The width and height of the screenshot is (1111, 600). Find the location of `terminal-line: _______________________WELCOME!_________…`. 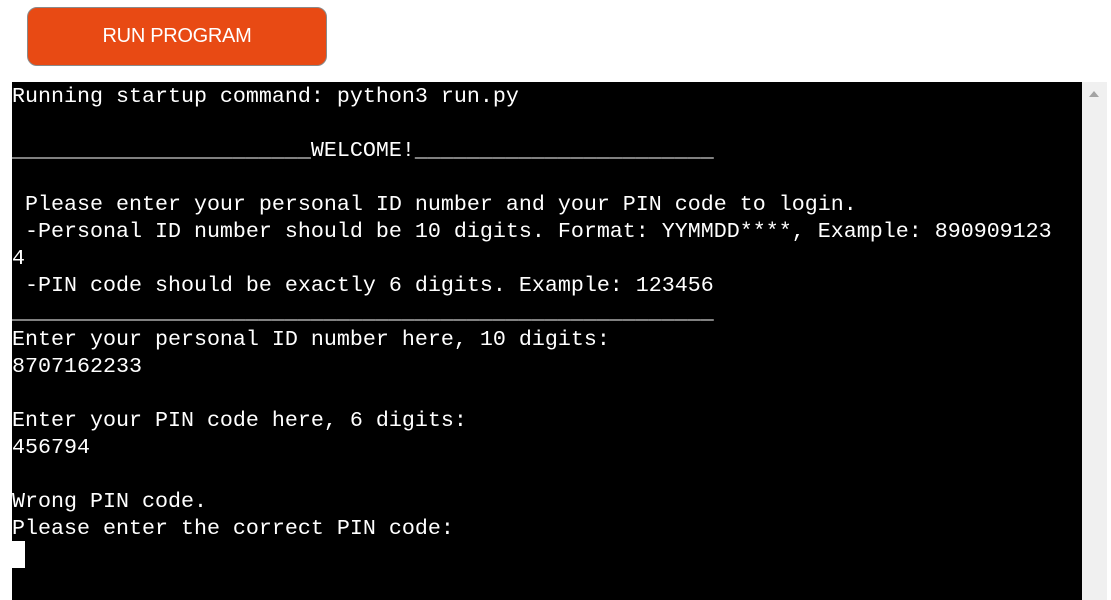

terminal-line: _______________________WELCOME!_________… is located at coordinates (363, 150).